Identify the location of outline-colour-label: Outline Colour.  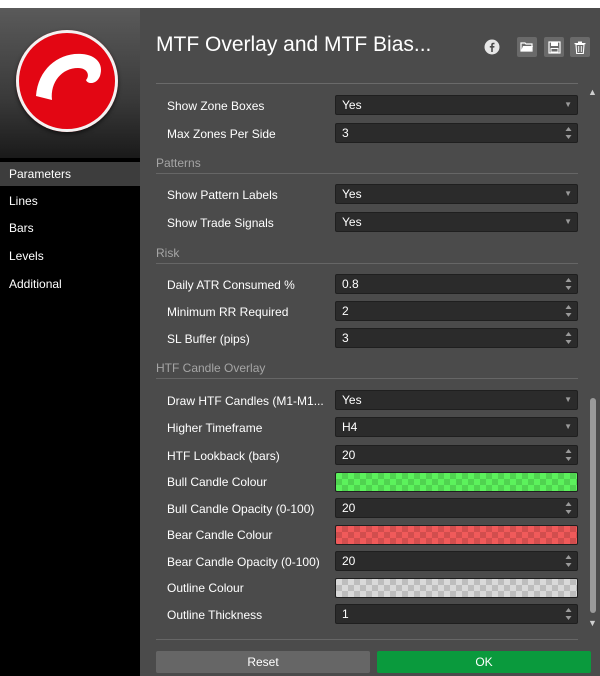
(205, 588).